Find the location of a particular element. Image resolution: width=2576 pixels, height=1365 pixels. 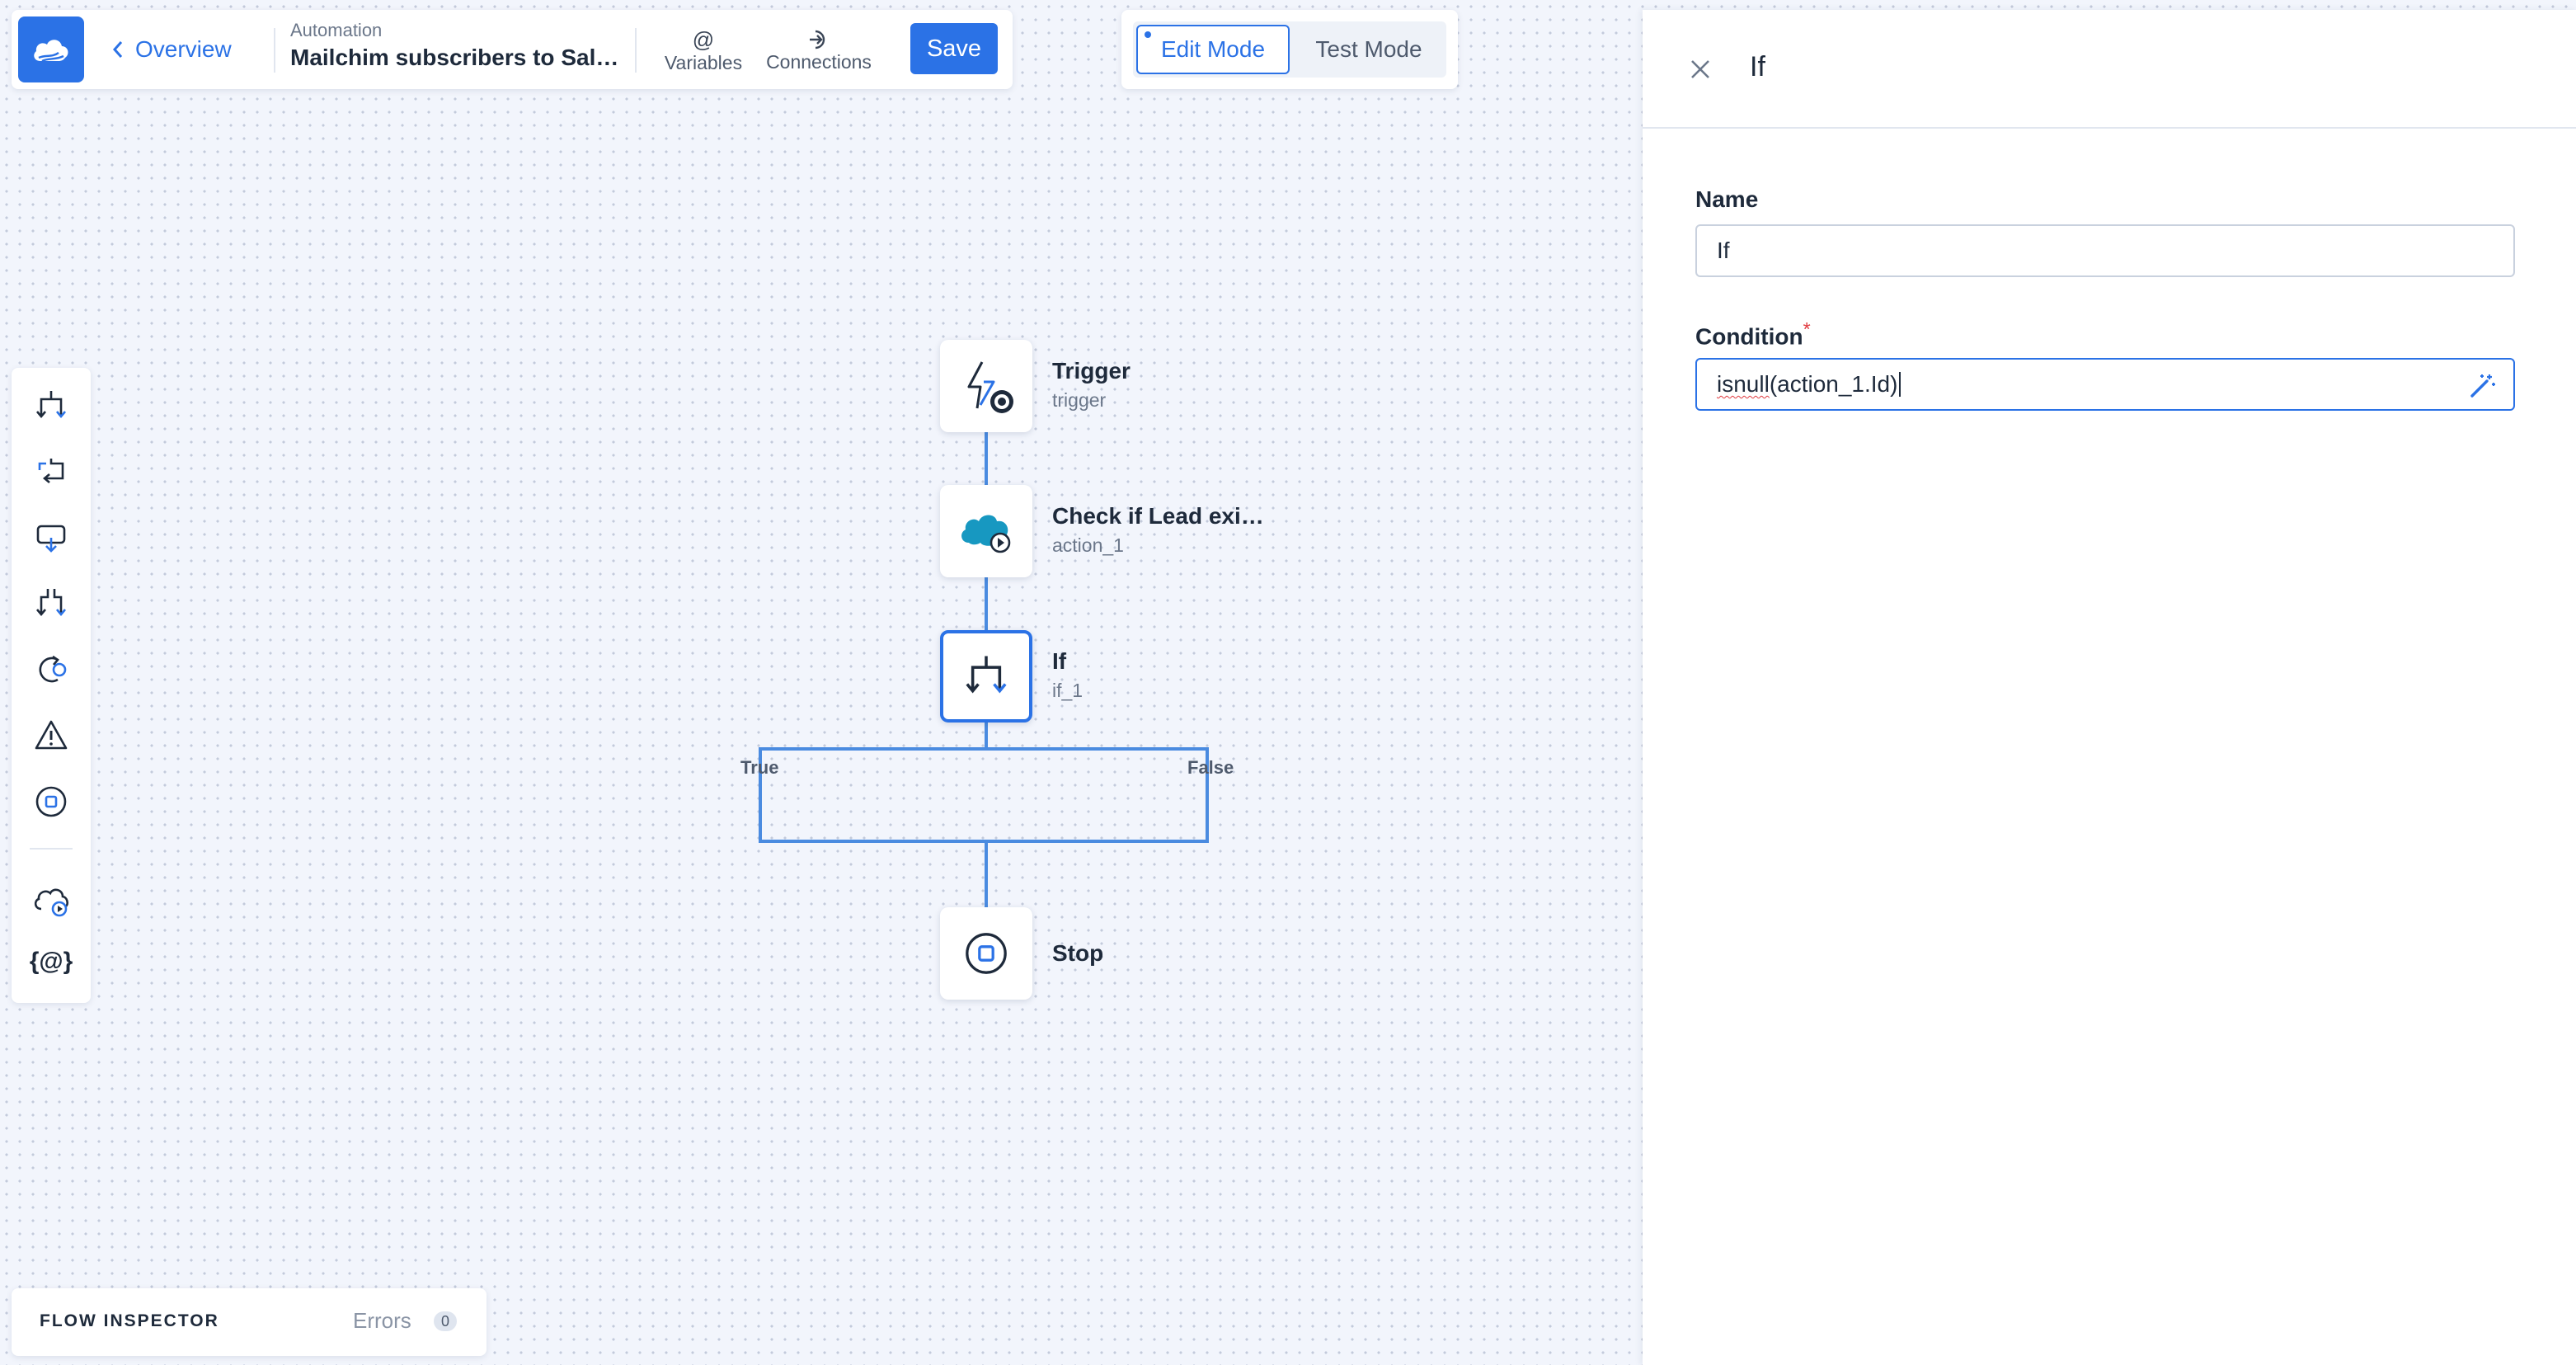

tool-loop is located at coordinates (51, 472).